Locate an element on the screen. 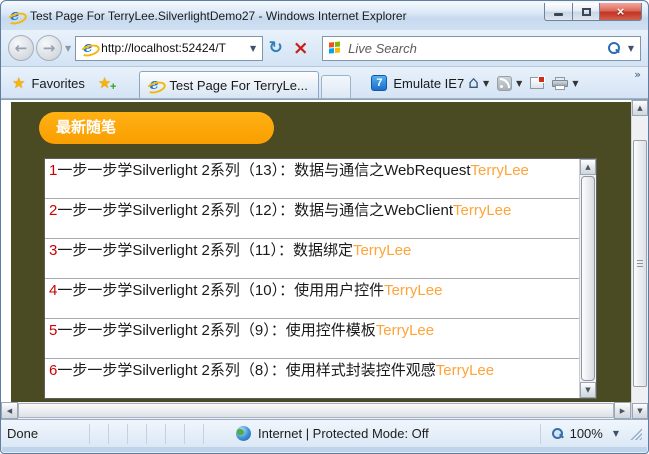 This screenshot has width=649, height=454. search-options-dropdown-icon: ▼ is located at coordinates (631, 48).